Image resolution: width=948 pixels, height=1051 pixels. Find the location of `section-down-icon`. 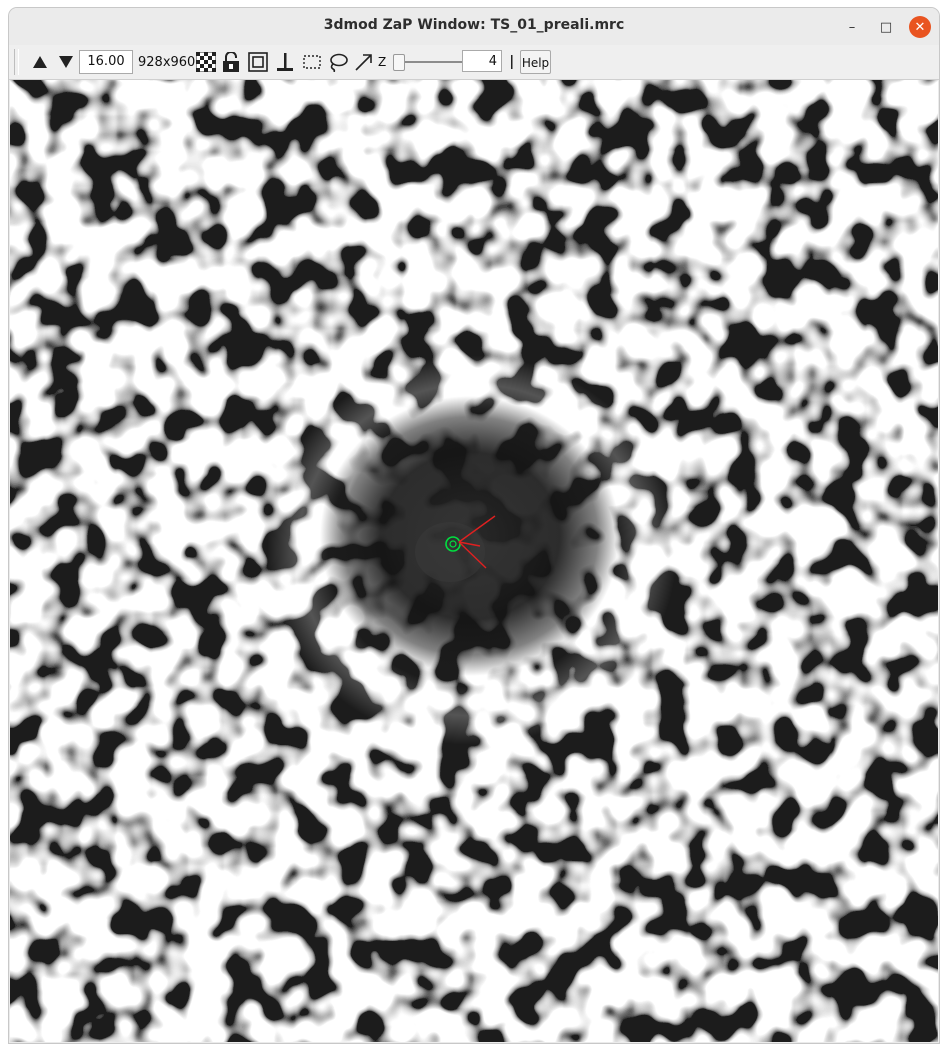

section-down-icon is located at coordinates (66, 62).